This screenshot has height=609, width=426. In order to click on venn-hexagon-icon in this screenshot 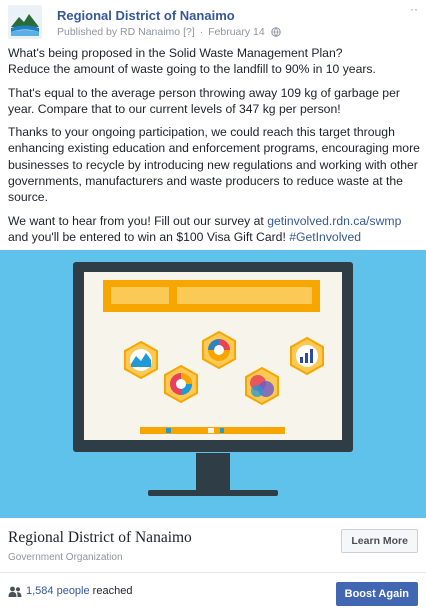, I will do `click(262, 386)`.